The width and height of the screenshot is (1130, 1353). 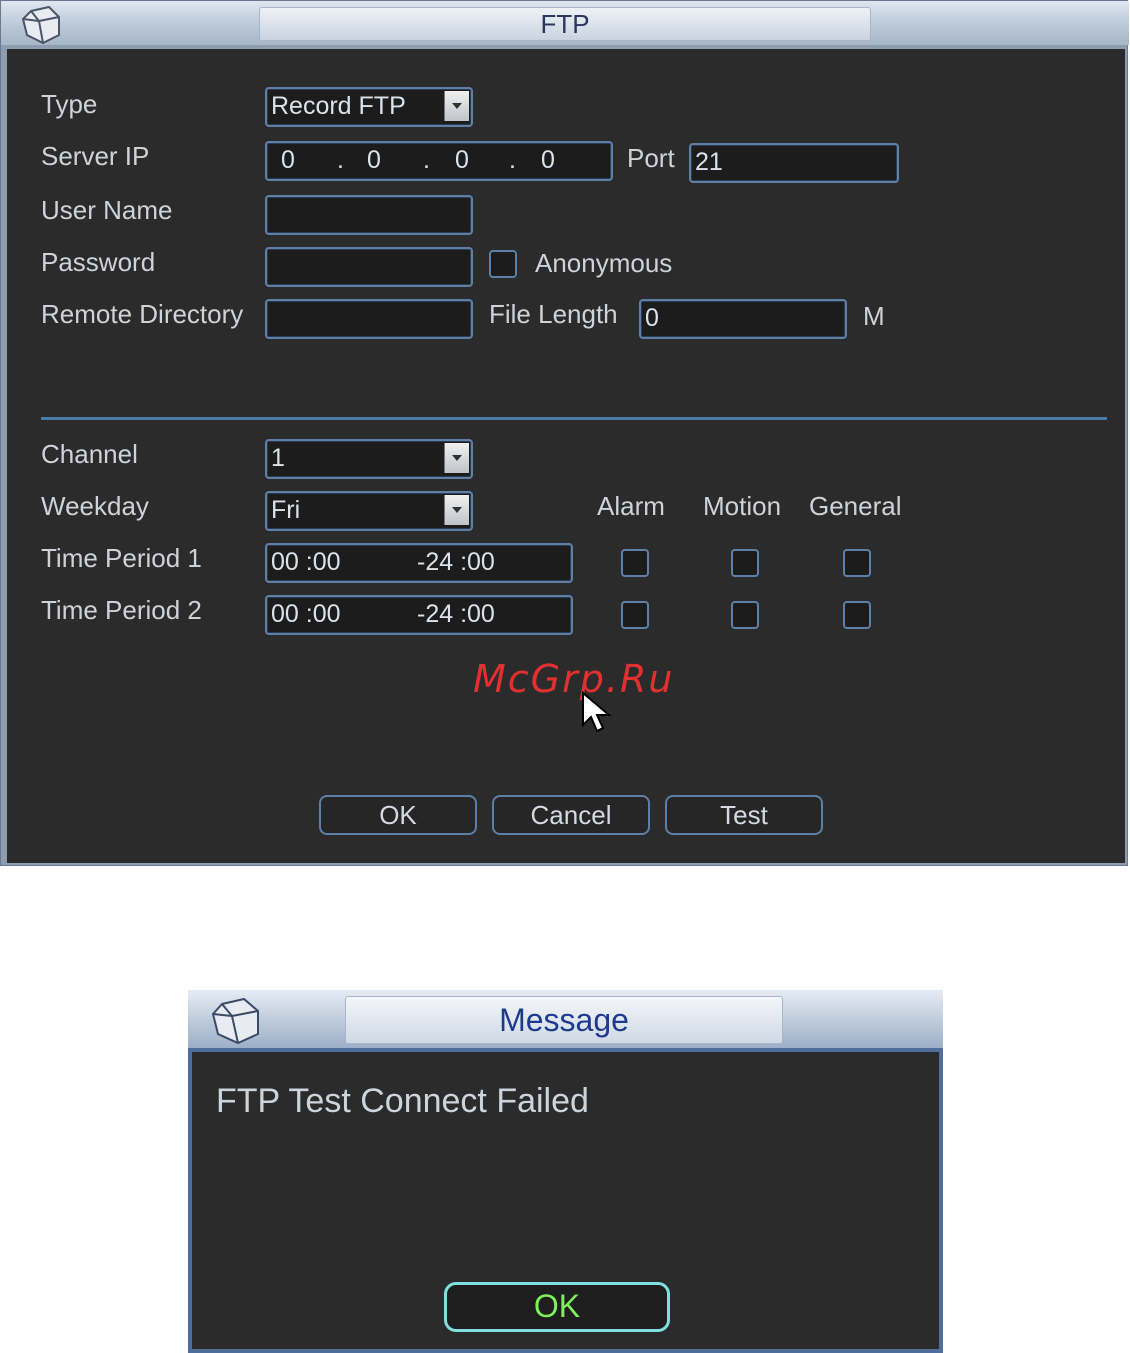 I want to click on user-name-field, so click(x=369, y=215).